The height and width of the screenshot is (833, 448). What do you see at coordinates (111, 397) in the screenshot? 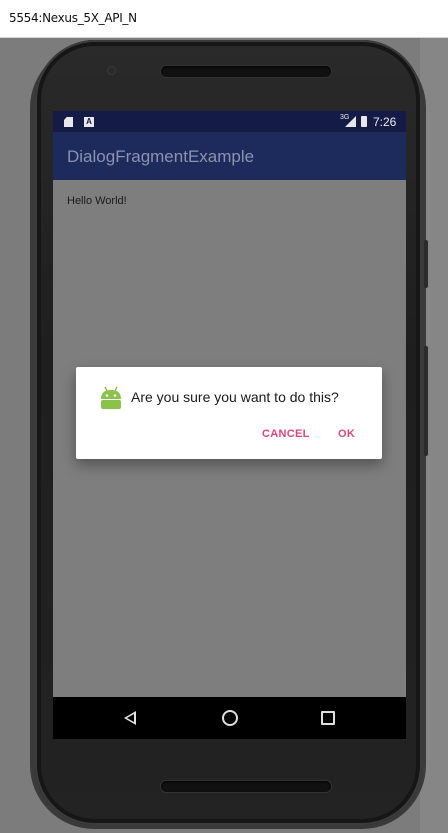
I see `android-icon` at bounding box center [111, 397].